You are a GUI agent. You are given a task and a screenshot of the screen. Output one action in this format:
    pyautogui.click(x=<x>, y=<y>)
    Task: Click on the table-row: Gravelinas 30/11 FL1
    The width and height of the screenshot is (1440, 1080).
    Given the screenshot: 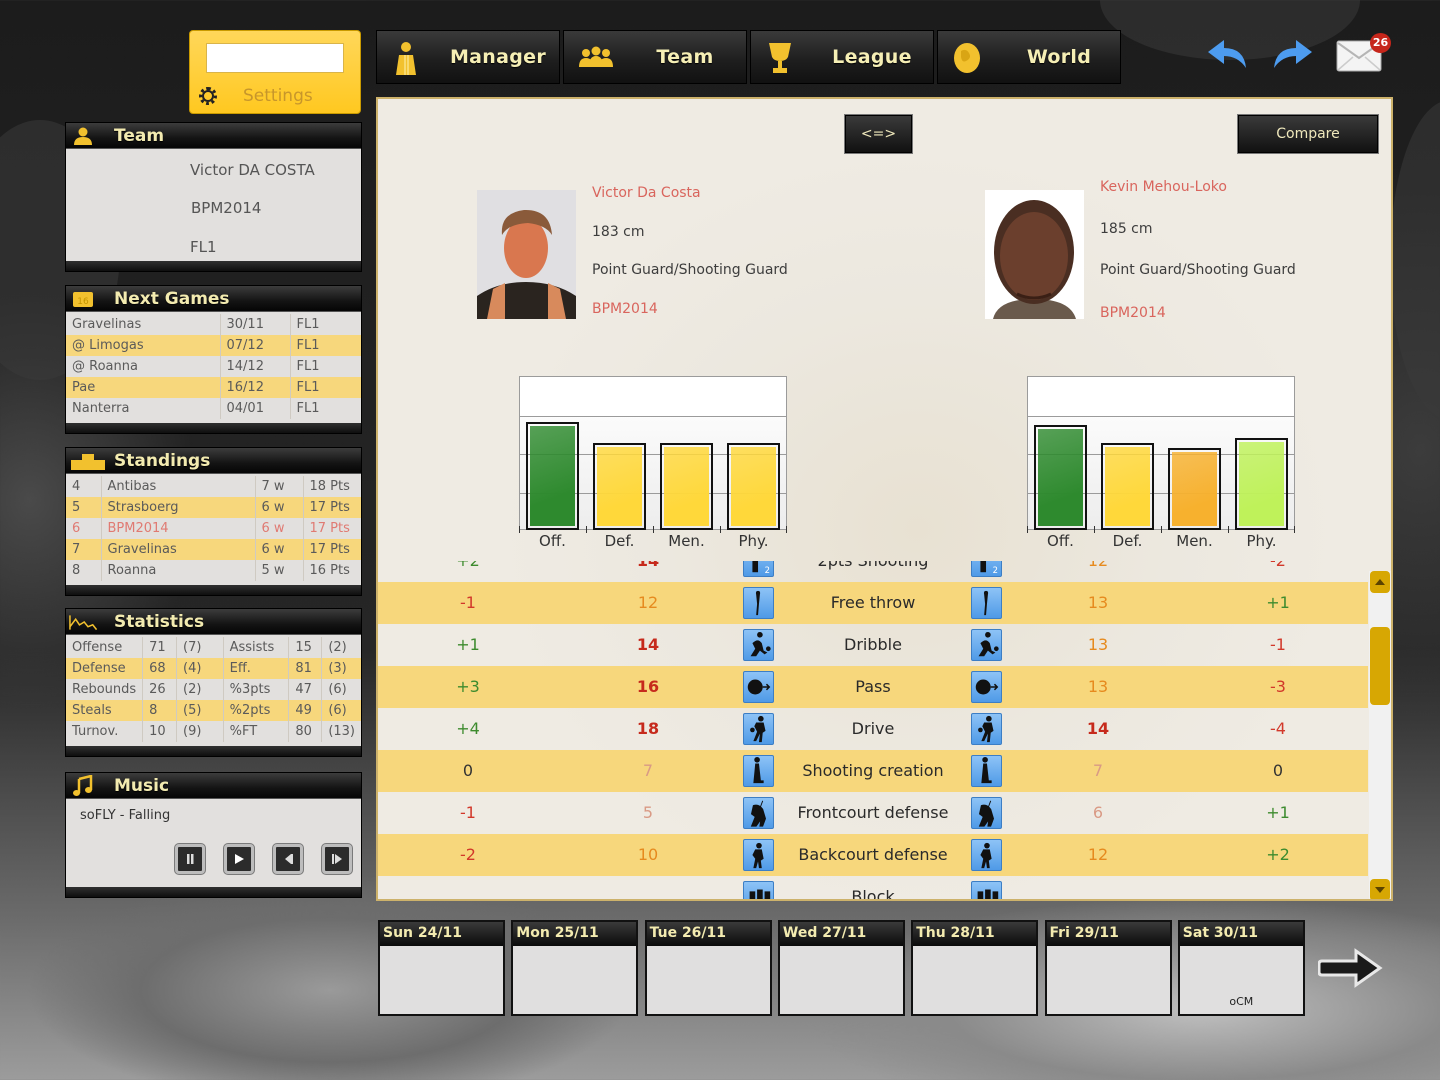 What is the action you would take?
    pyautogui.click(x=213, y=324)
    